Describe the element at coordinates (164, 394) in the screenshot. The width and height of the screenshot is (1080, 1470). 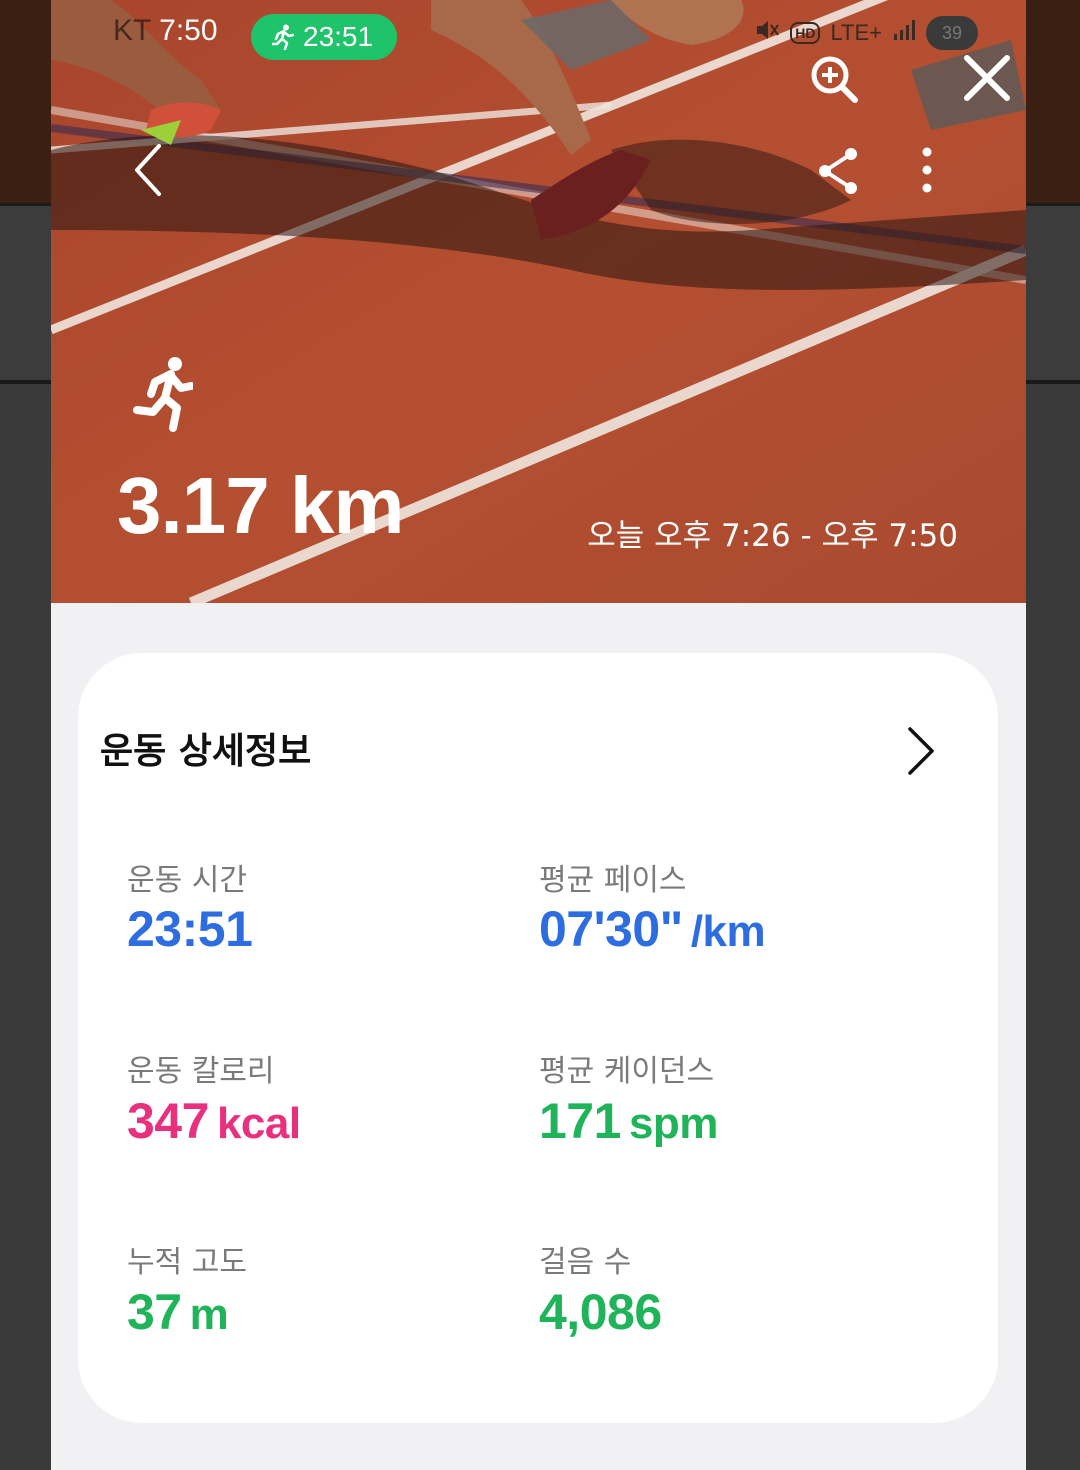
I see `running-person-icon` at that location.